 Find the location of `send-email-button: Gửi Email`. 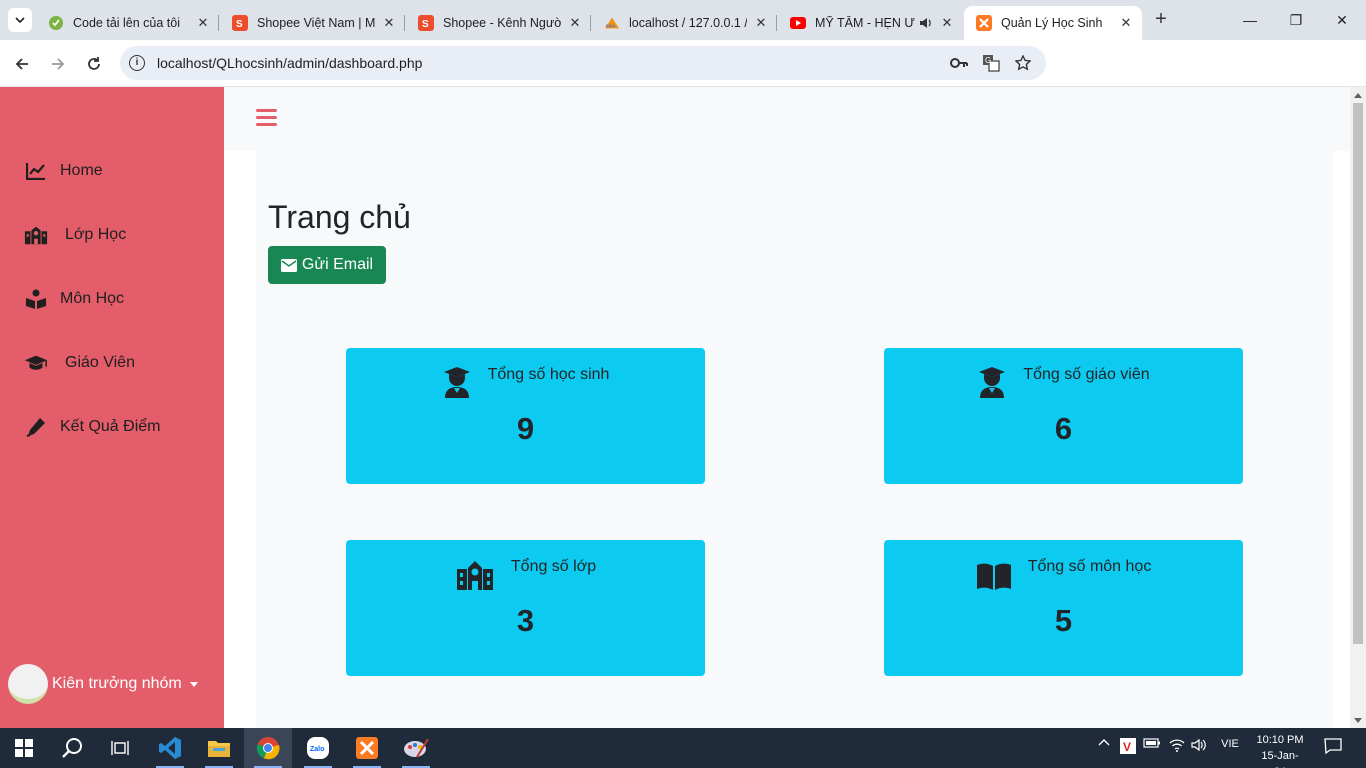

send-email-button: Gửi Email is located at coordinates (327, 265).